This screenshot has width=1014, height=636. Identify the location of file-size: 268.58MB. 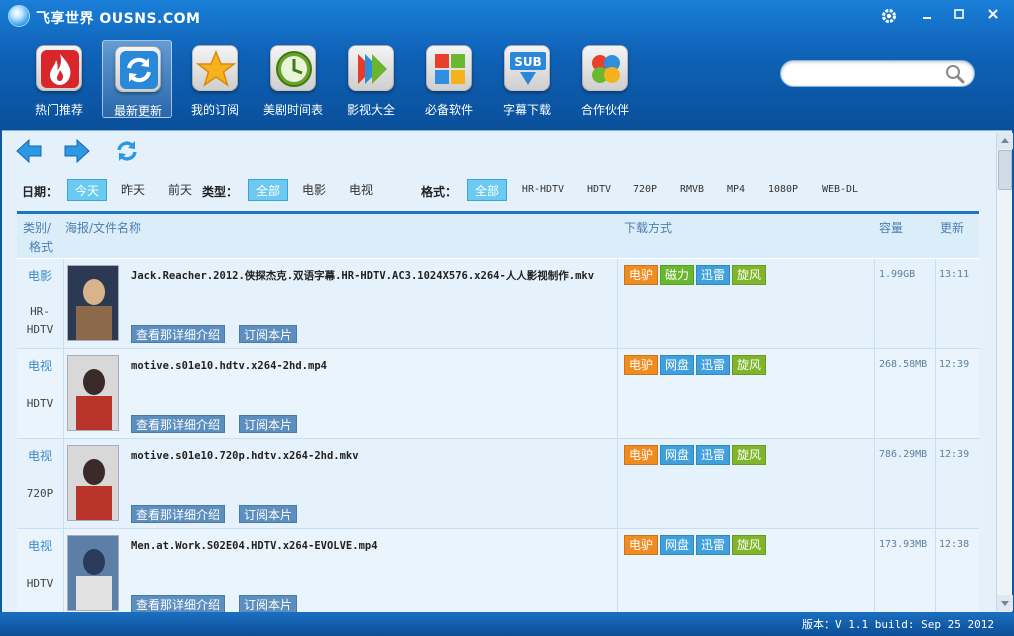
(903, 364).